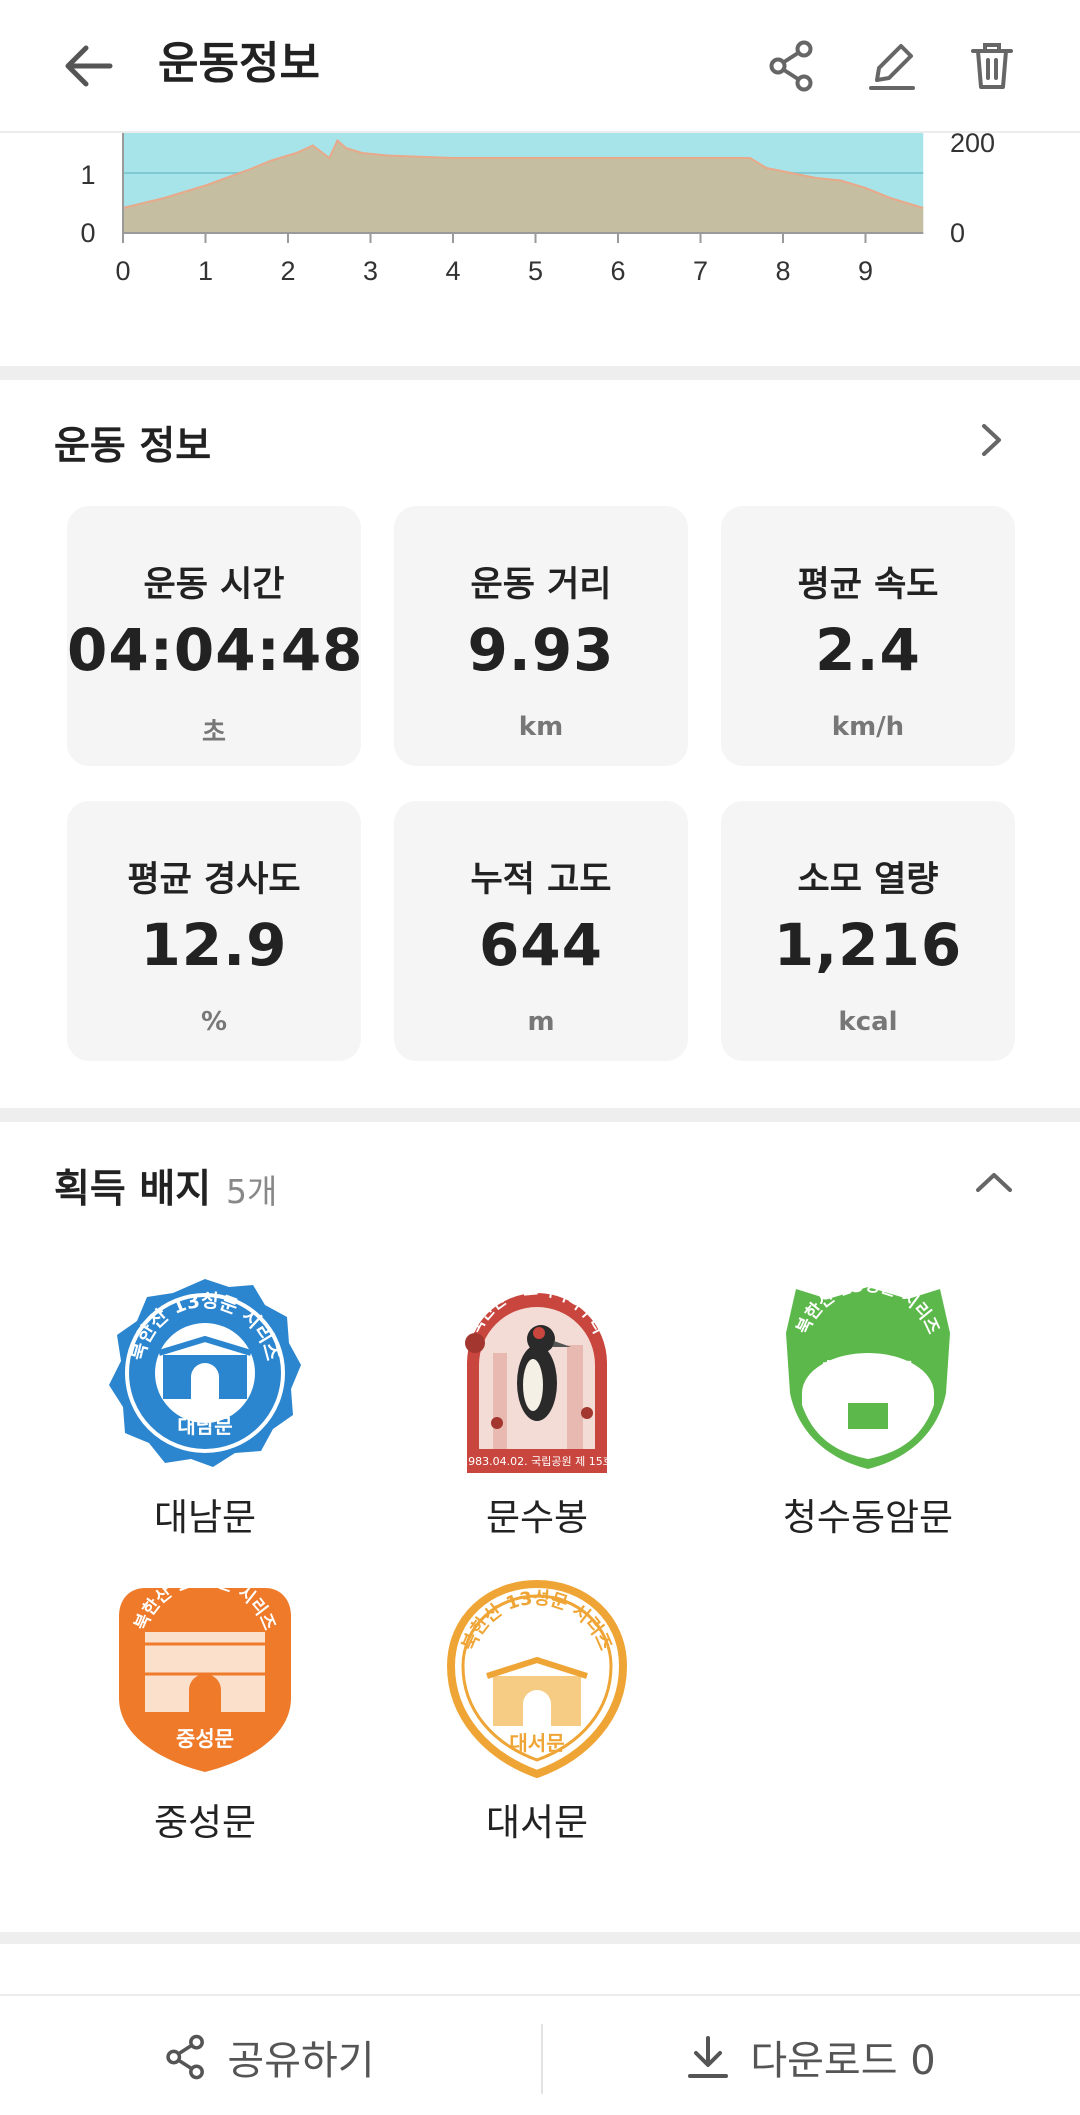 The image size is (1080, 2115). I want to click on x-tick-label: 4, so click(452, 271).